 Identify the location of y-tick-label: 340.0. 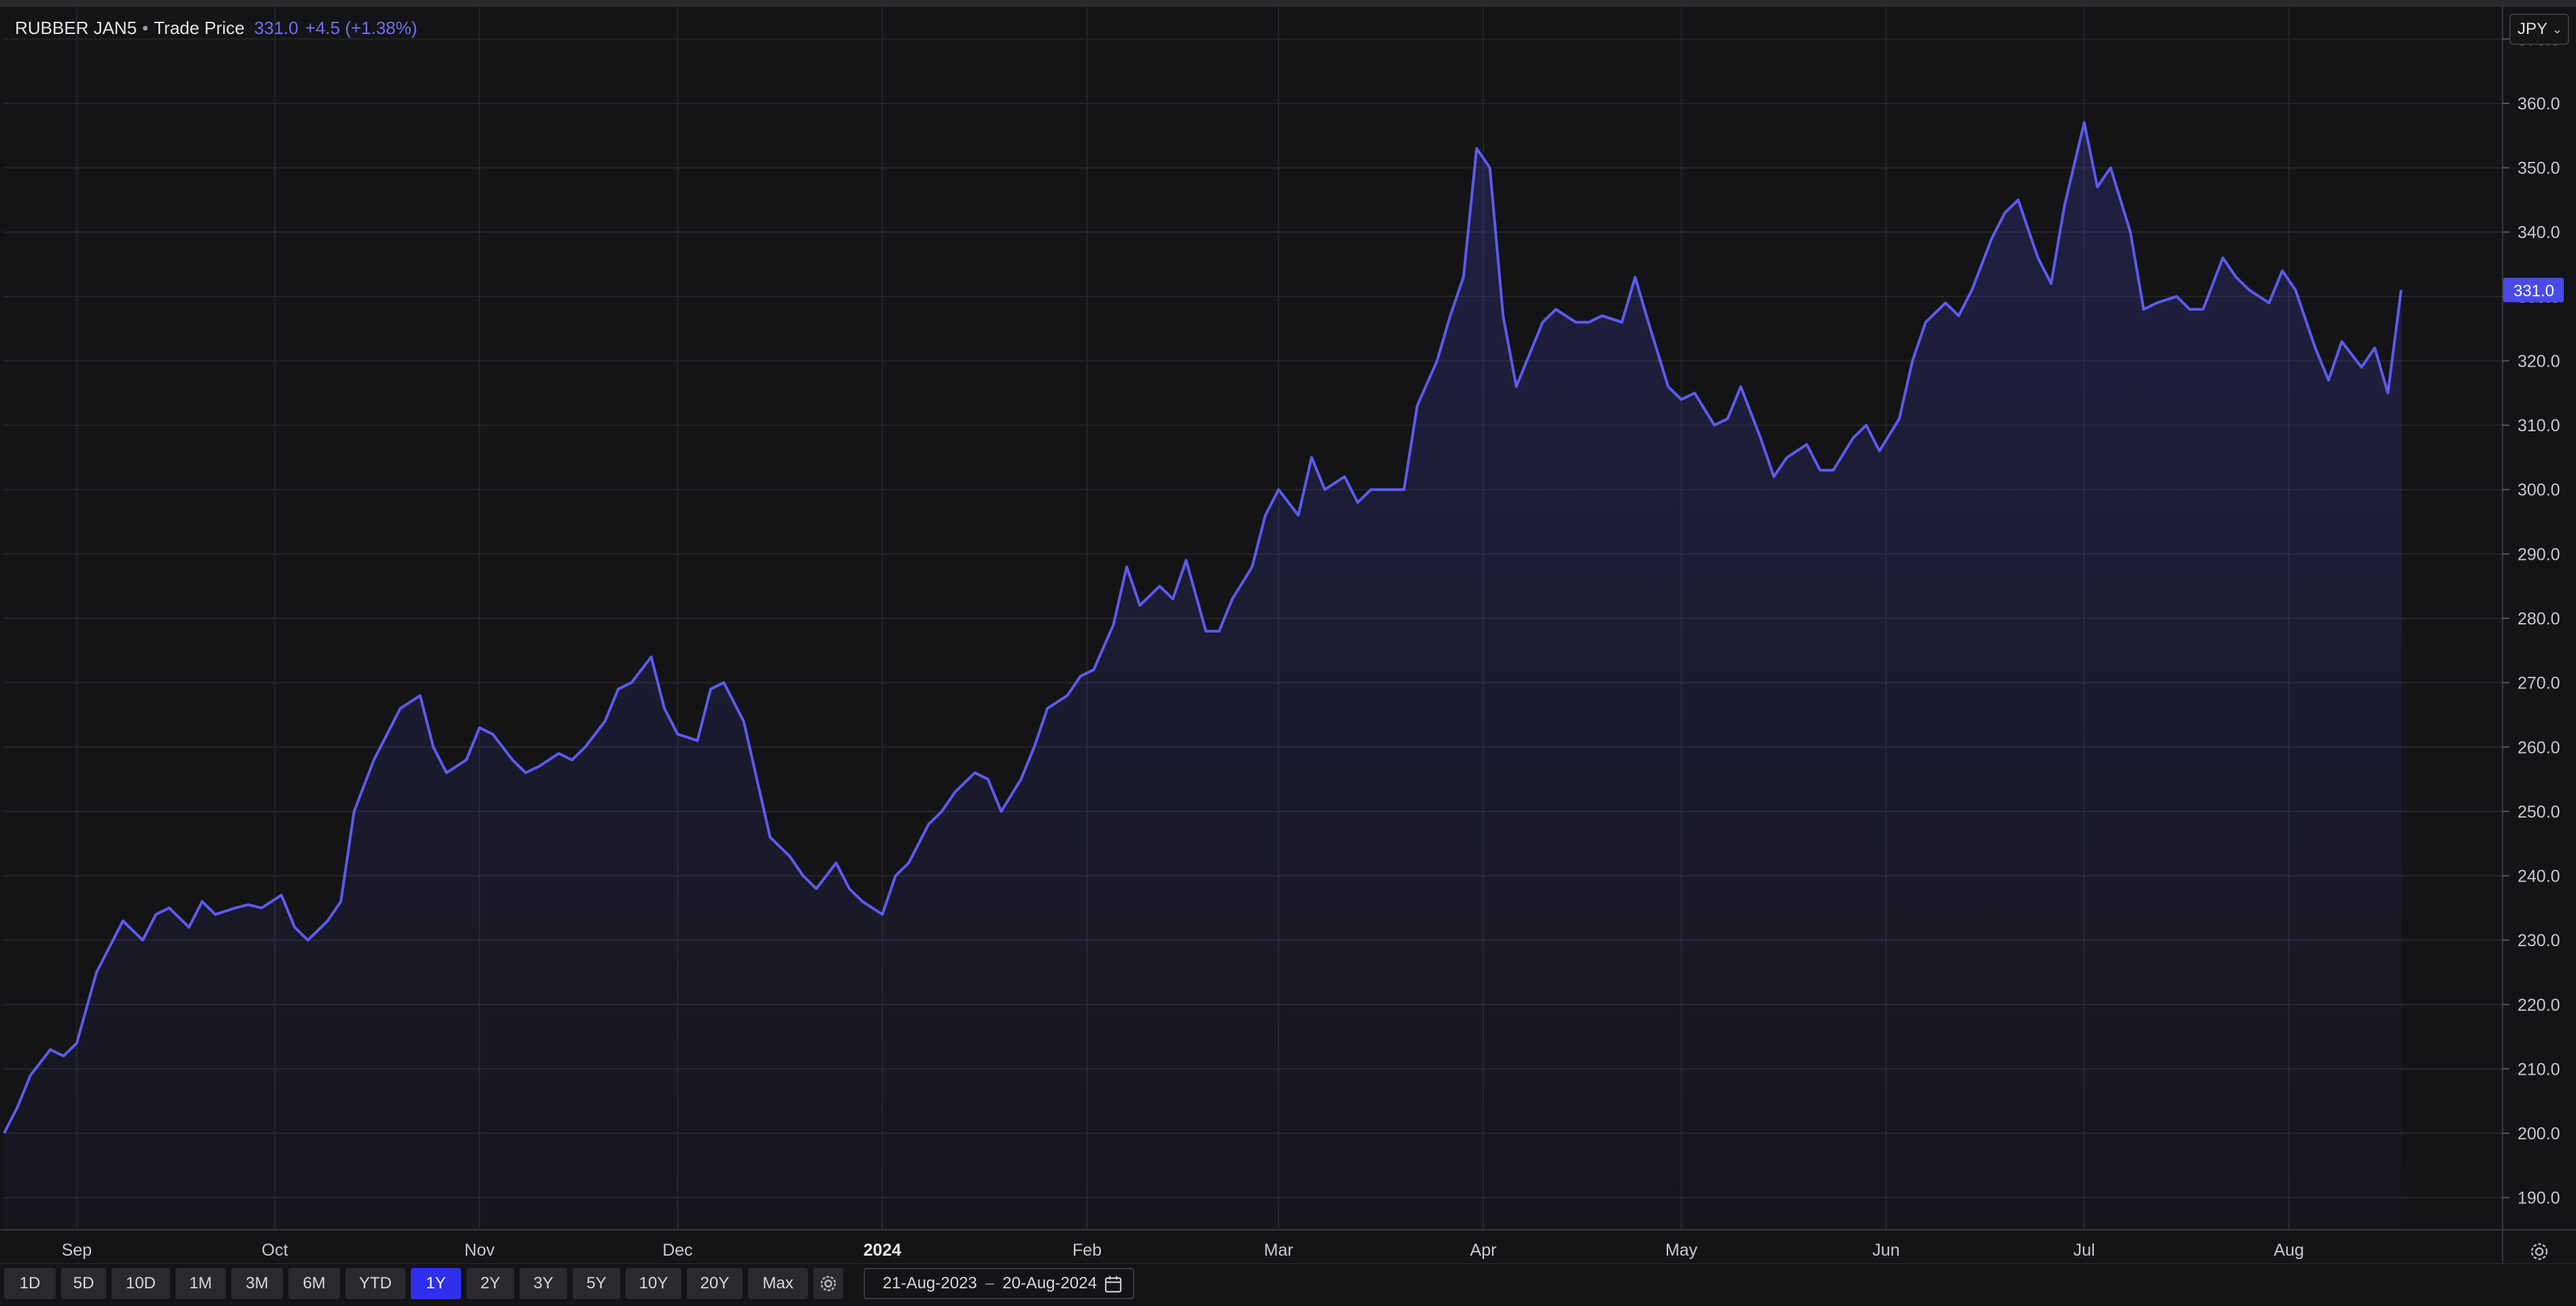
(2539, 232).